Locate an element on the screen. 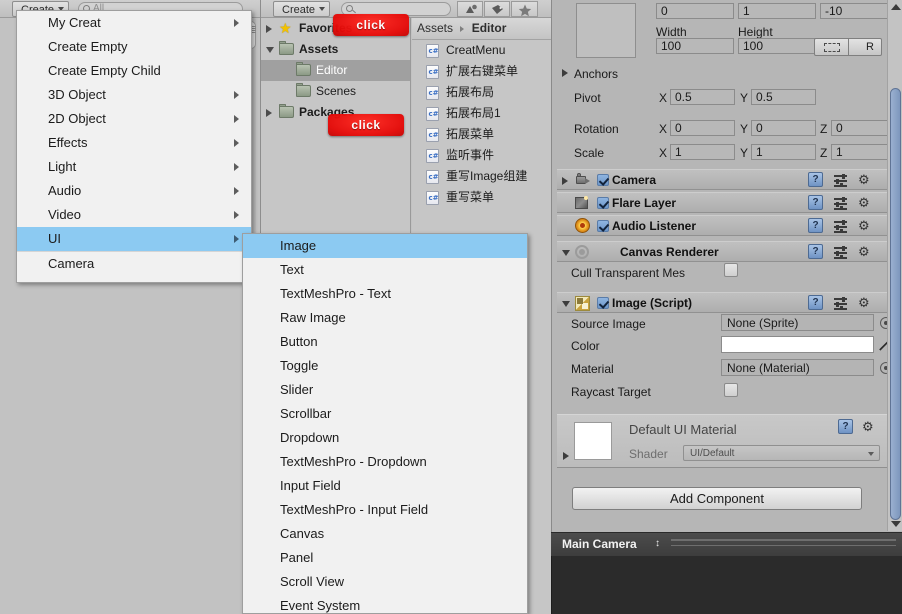  ui-submenu-item-raw-image: Raw Image is located at coordinates (385, 318).